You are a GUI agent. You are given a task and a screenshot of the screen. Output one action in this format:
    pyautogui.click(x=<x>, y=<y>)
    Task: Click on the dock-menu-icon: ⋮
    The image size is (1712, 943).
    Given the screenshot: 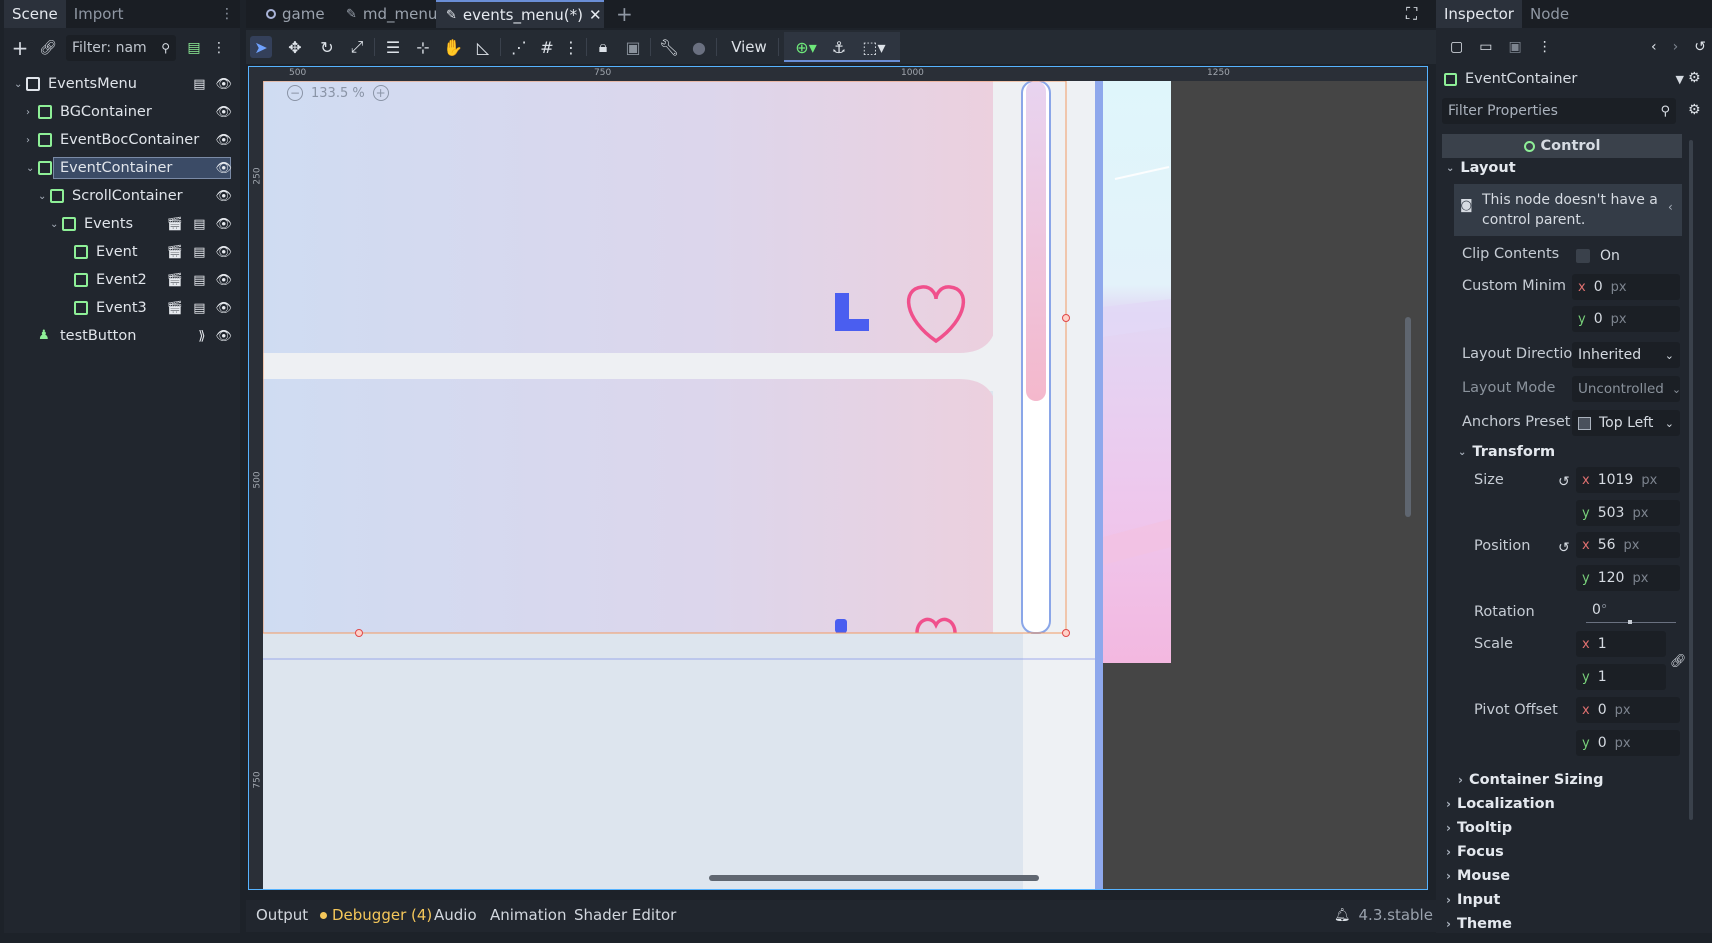 What is the action you would take?
    pyautogui.click(x=227, y=14)
    